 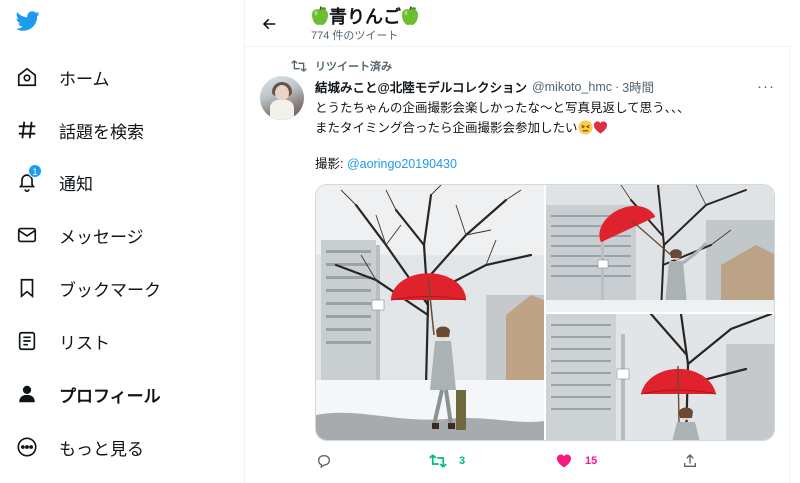 I want to click on page-title: 青りんご, so click(x=365, y=16).